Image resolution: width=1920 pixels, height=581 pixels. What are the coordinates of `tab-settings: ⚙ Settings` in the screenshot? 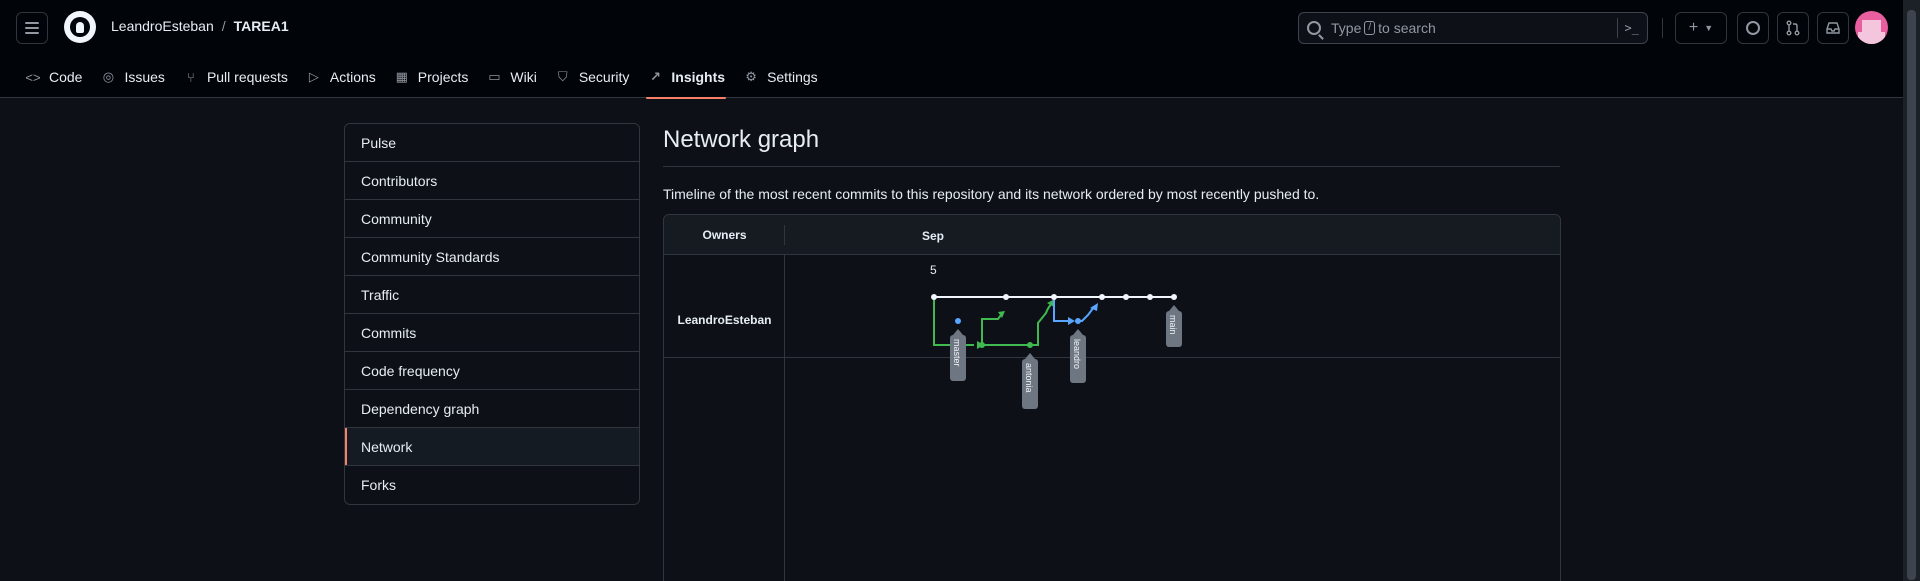 It's located at (780, 77).